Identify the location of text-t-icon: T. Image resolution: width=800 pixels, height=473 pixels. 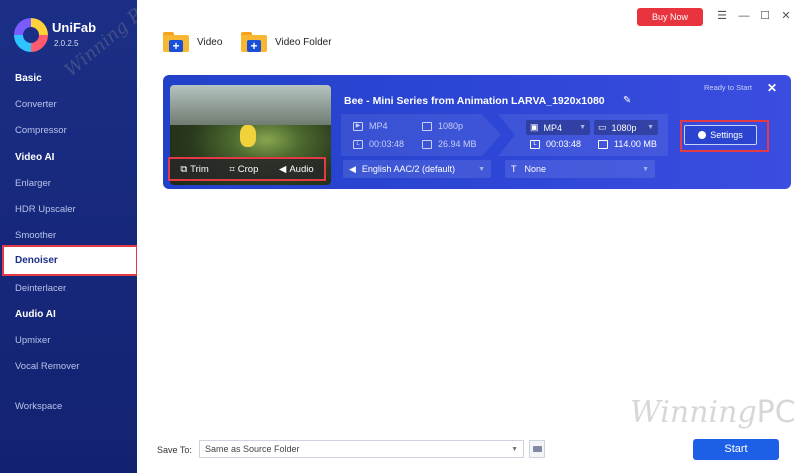
(514, 169).